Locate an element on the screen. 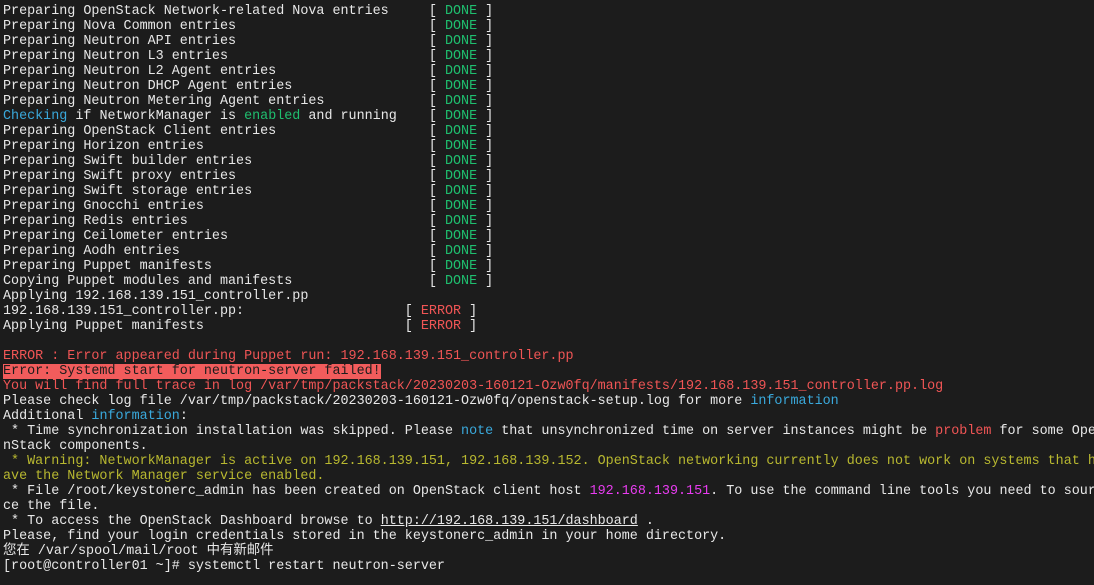  line-text: Preparing Neutron DHCP Agent entries is located at coordinates (148, 86).